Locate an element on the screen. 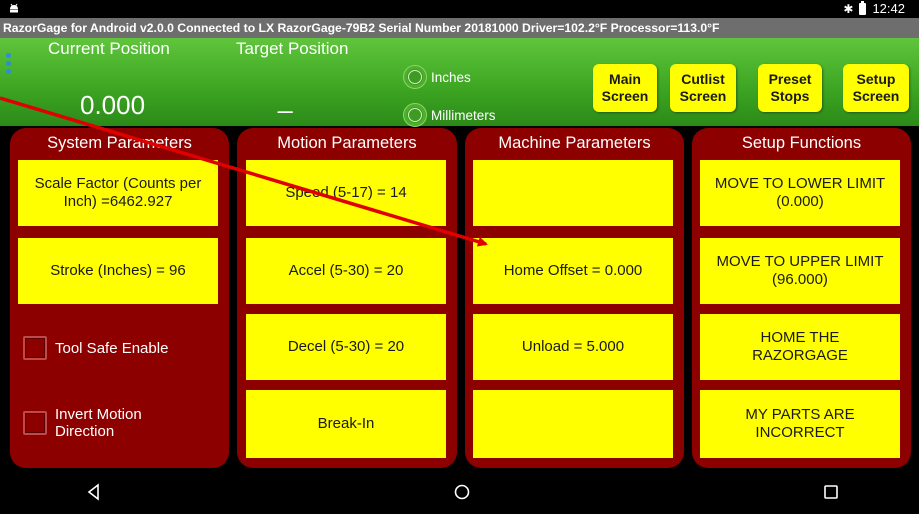 The width and height of the screenshot is (919, 514). home-offset-button: Home Offset = 0.000 is located at coordinates (573, 271).